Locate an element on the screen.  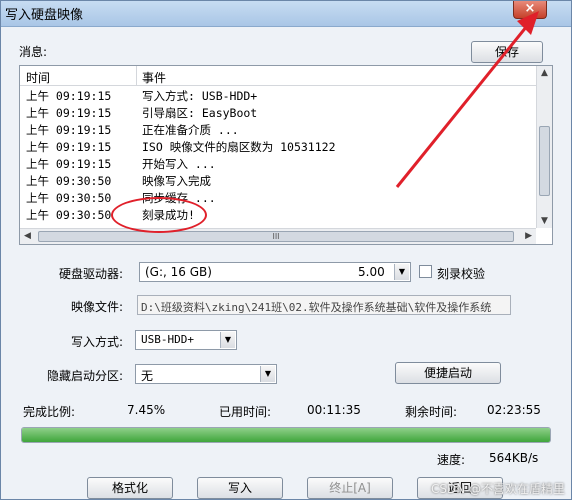
scroll-down-icon: ▼ is located at coordinates (544, 221).